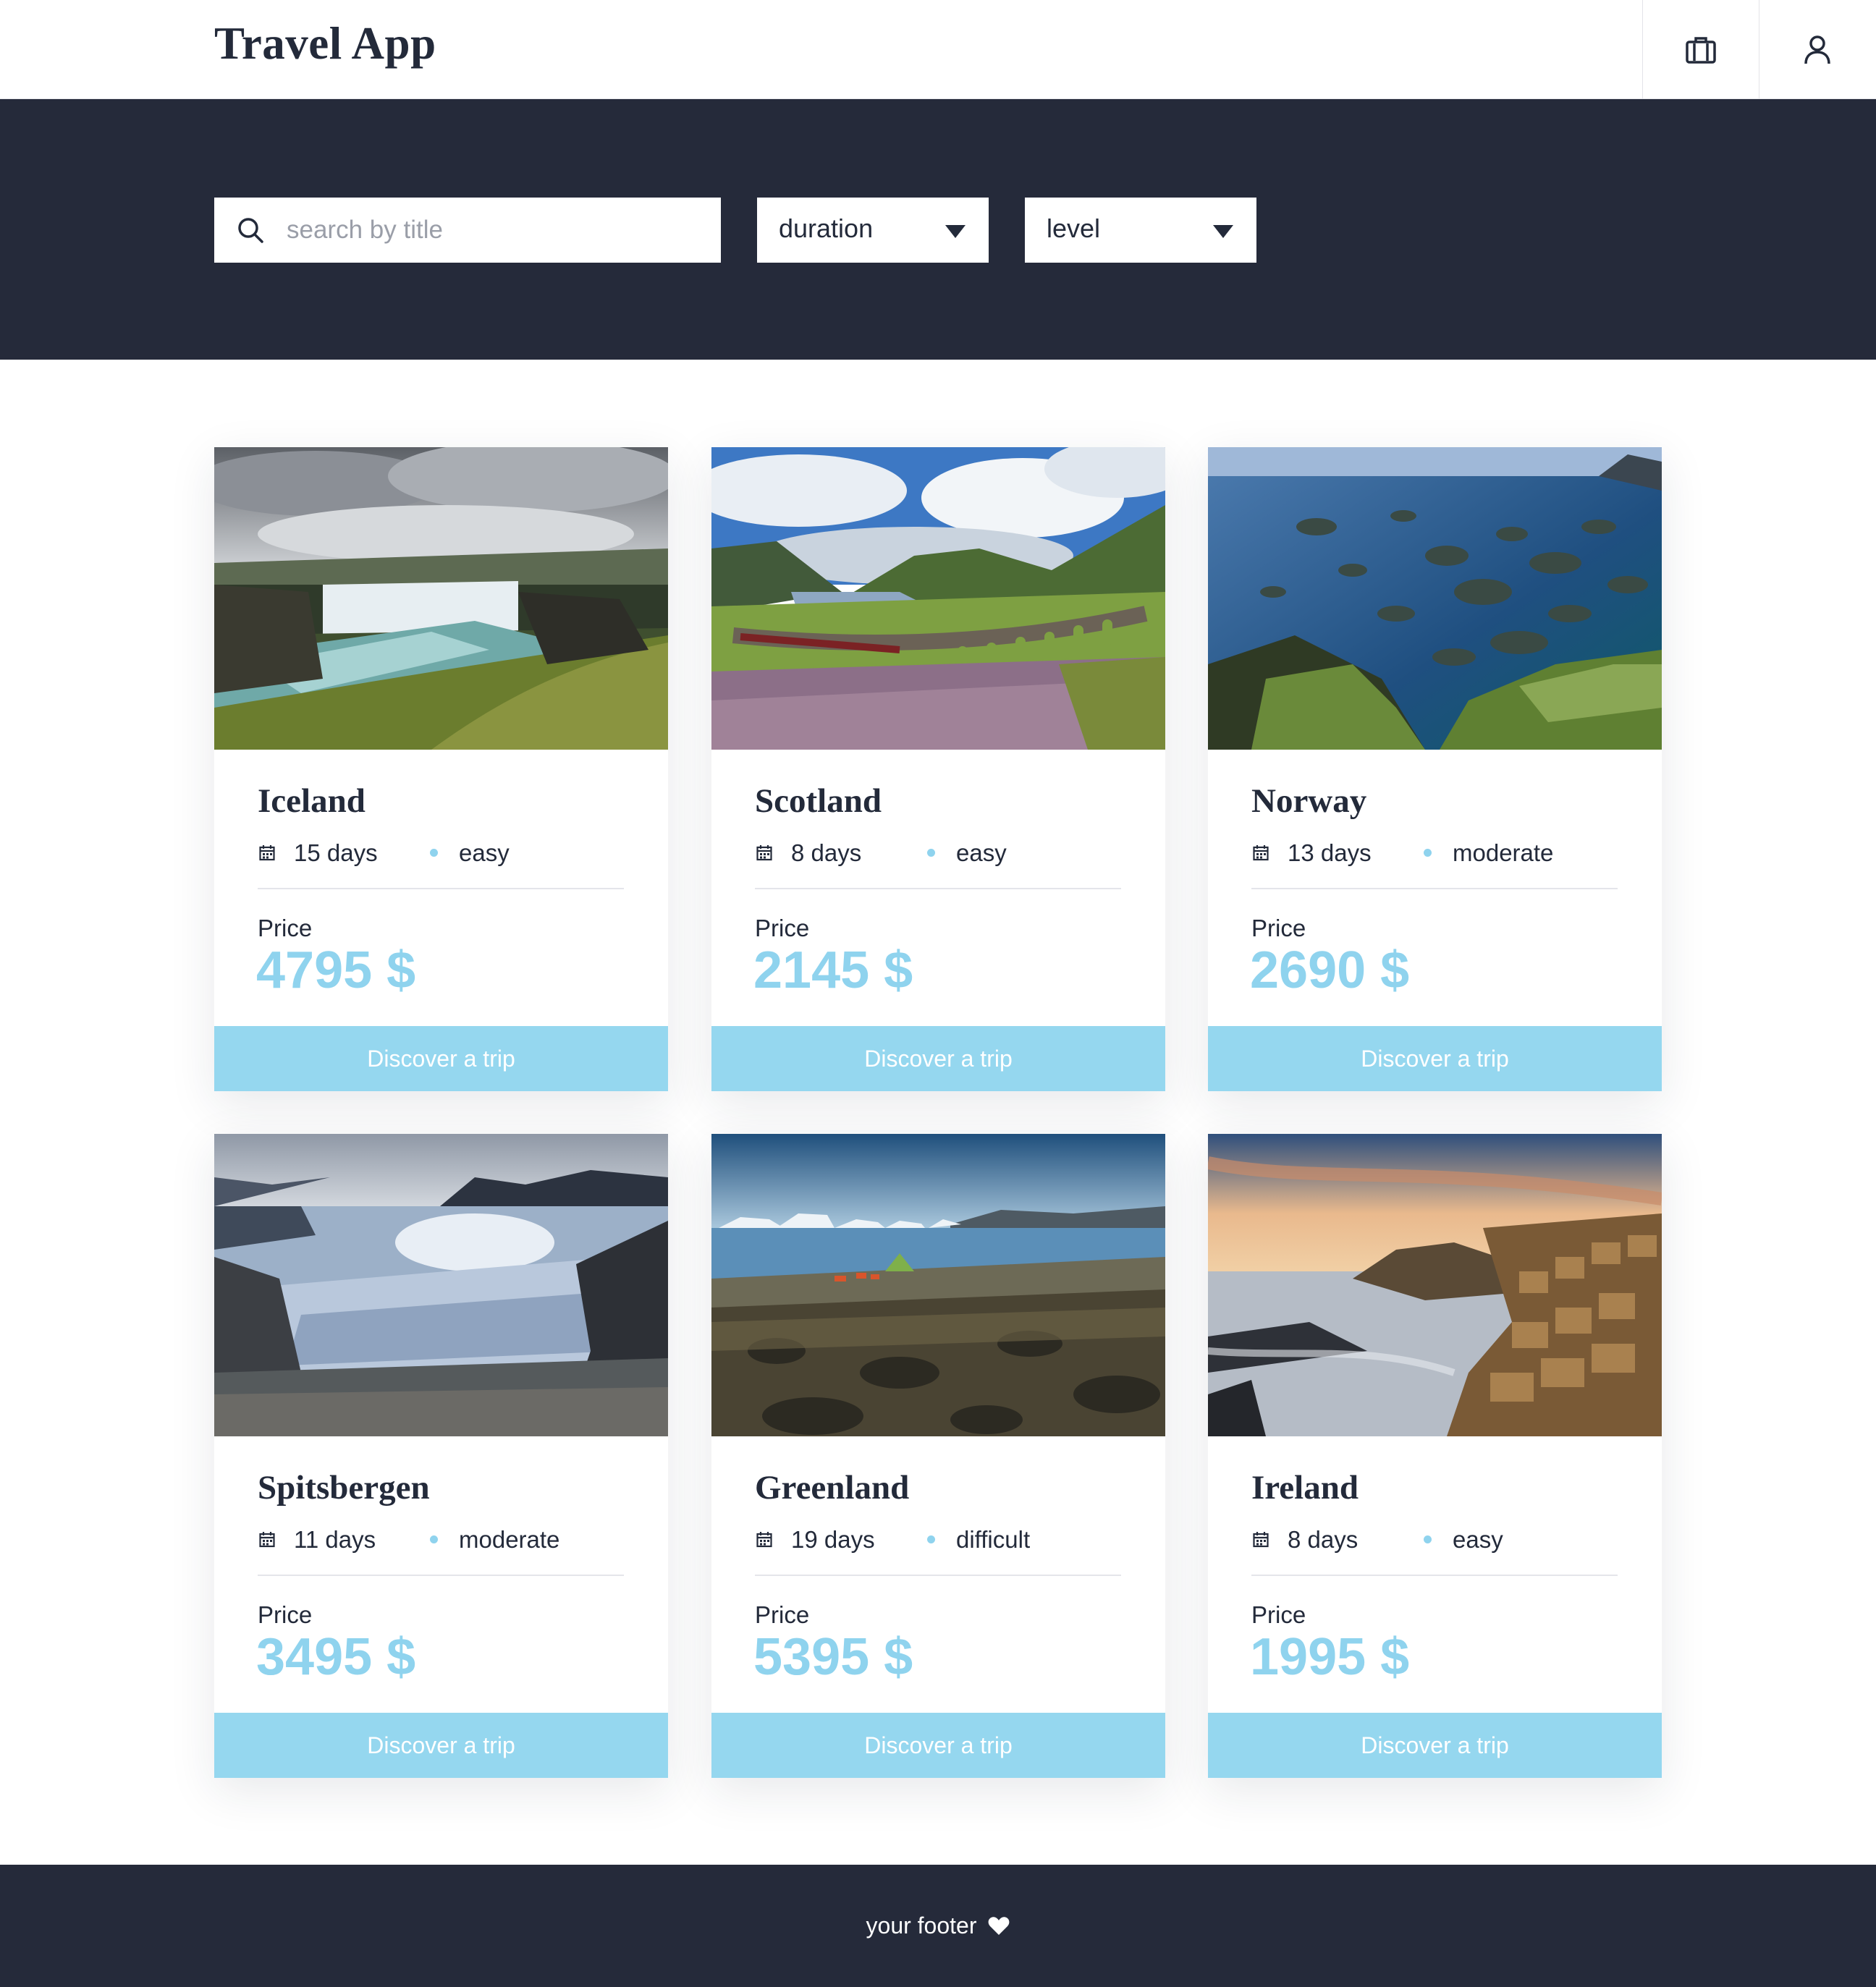 This screenshot has width=1876, height=1987. What do you see at coordinates (833, 1657) in the screenshot?
I see `trip-price: 5395 $` at bounding box center [833, 1657].